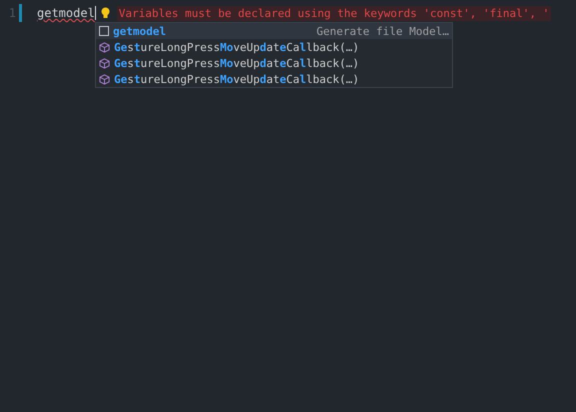 The height and width of the screenshot is (412, 576). What do you see at coordinates (334, 13) in the screenshot?
I see `error-message: Variables must be declared using the keywords 'const', 'final', '` at bounding box center [334, 13].